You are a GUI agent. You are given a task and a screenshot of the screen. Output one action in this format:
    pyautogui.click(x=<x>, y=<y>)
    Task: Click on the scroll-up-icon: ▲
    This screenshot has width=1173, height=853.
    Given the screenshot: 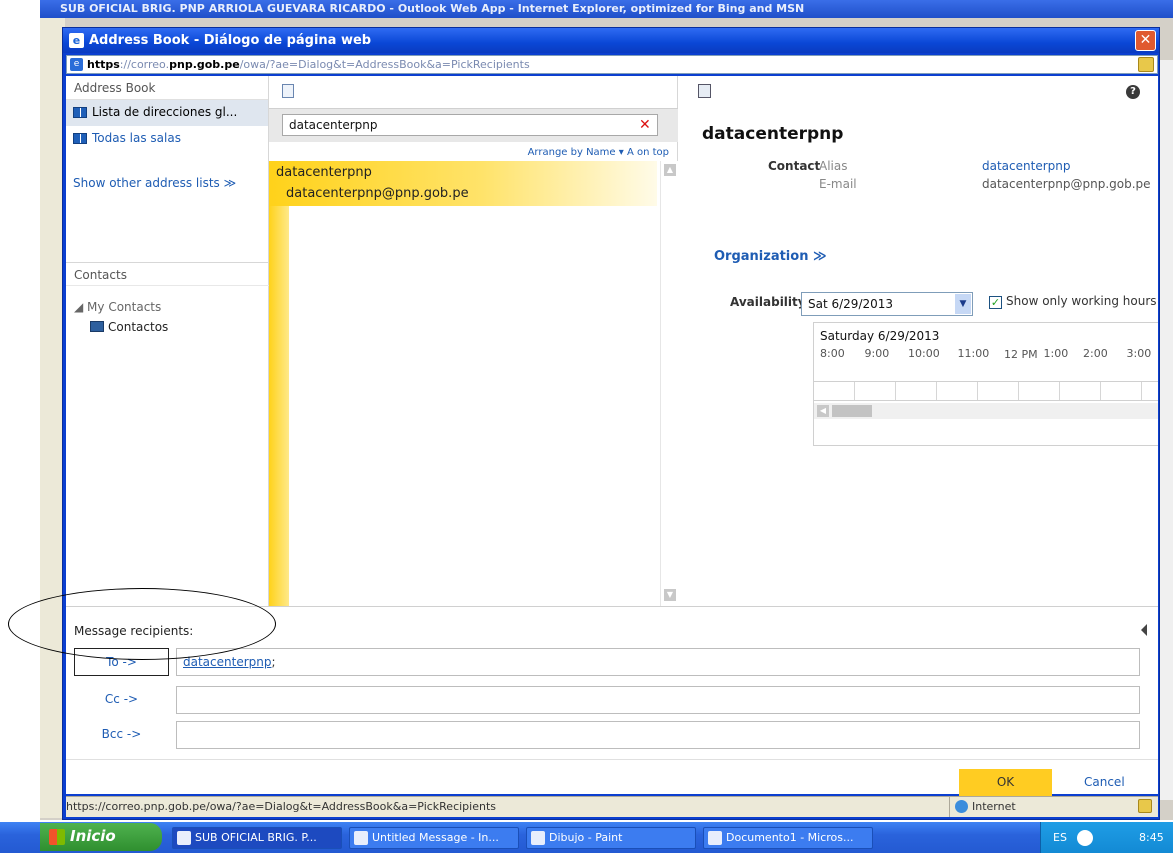 What is the action you would take?
    pyautogui.click(x=670, y=170)
    